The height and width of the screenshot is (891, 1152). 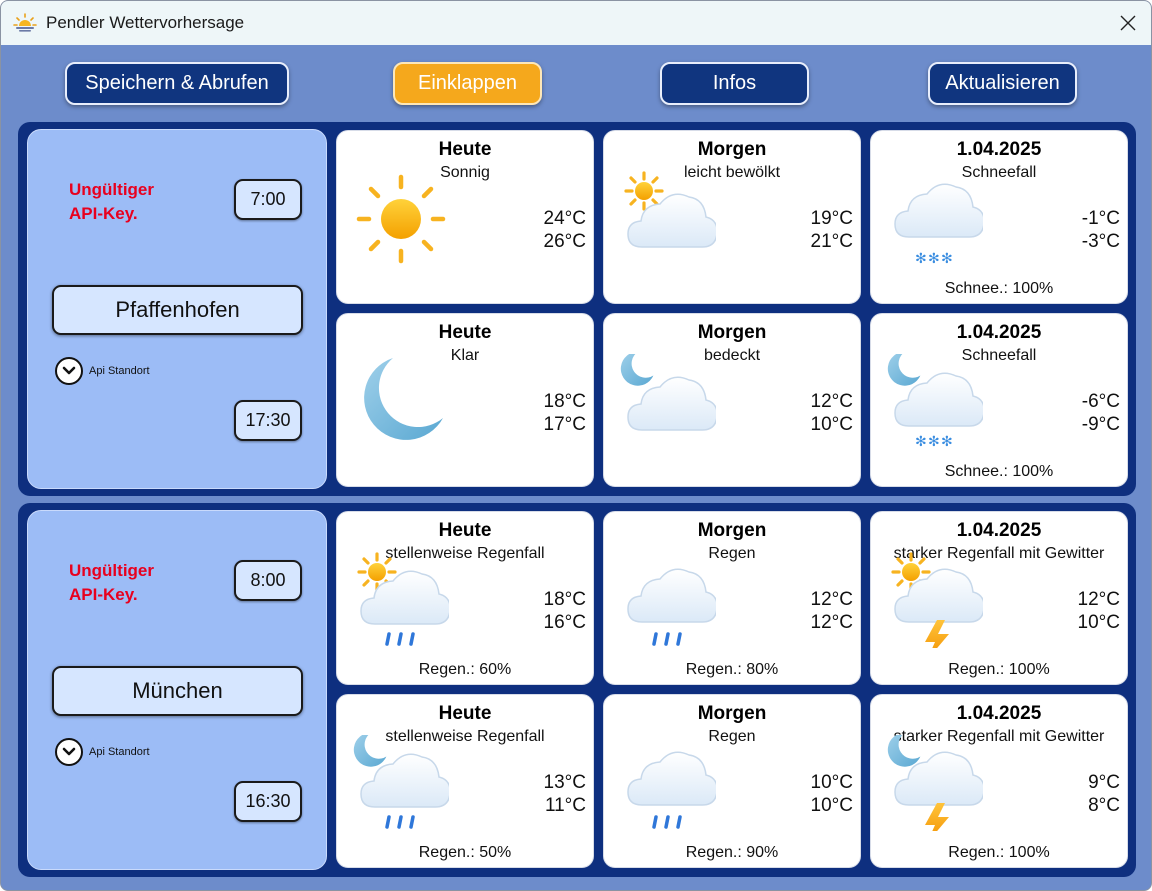 What do you see at coordinates (1104, 782) in the screenshot?
I see `temperature-1: 9°C` at bounding box center [1104, 782].